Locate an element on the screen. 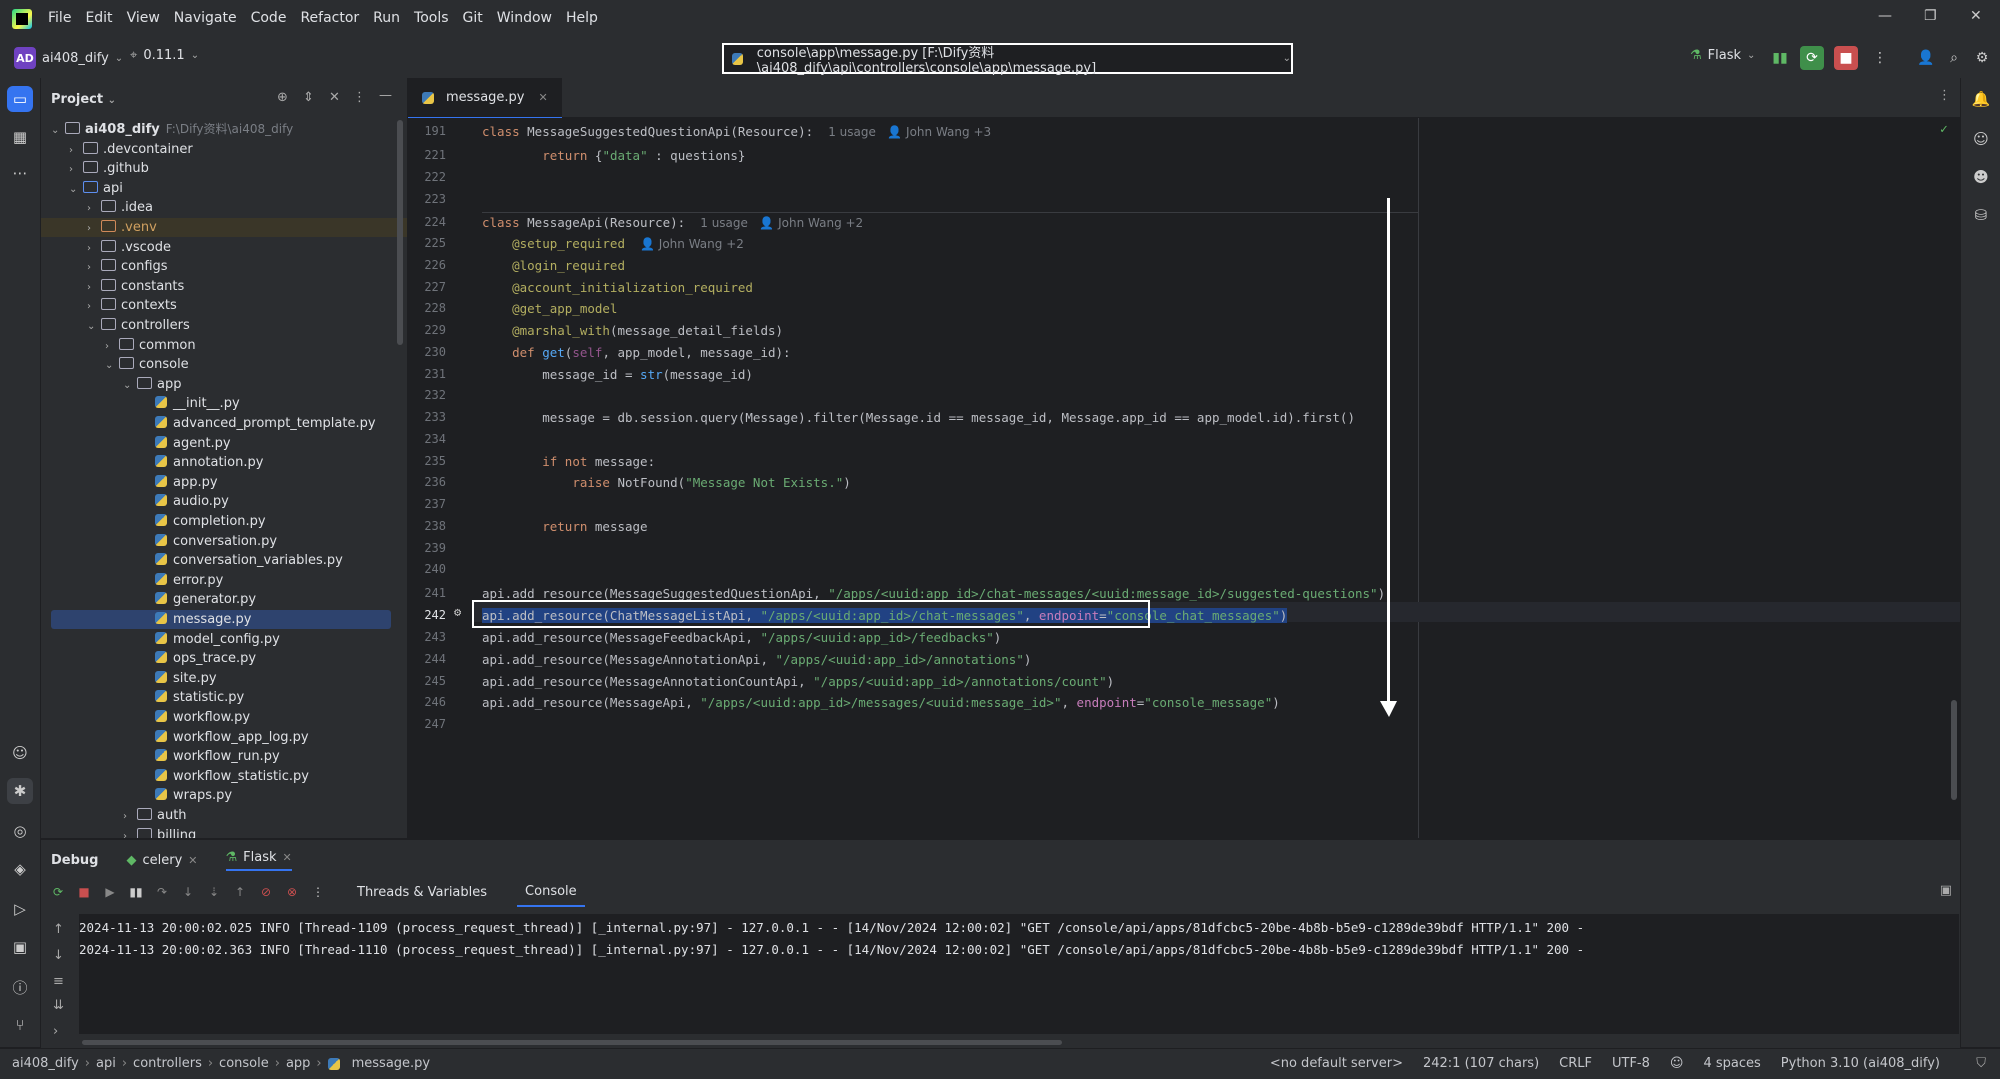 The height and width of the screenshot is (1079, 2000). step-over-icon: ↷ is located at coordinates (162, 892).